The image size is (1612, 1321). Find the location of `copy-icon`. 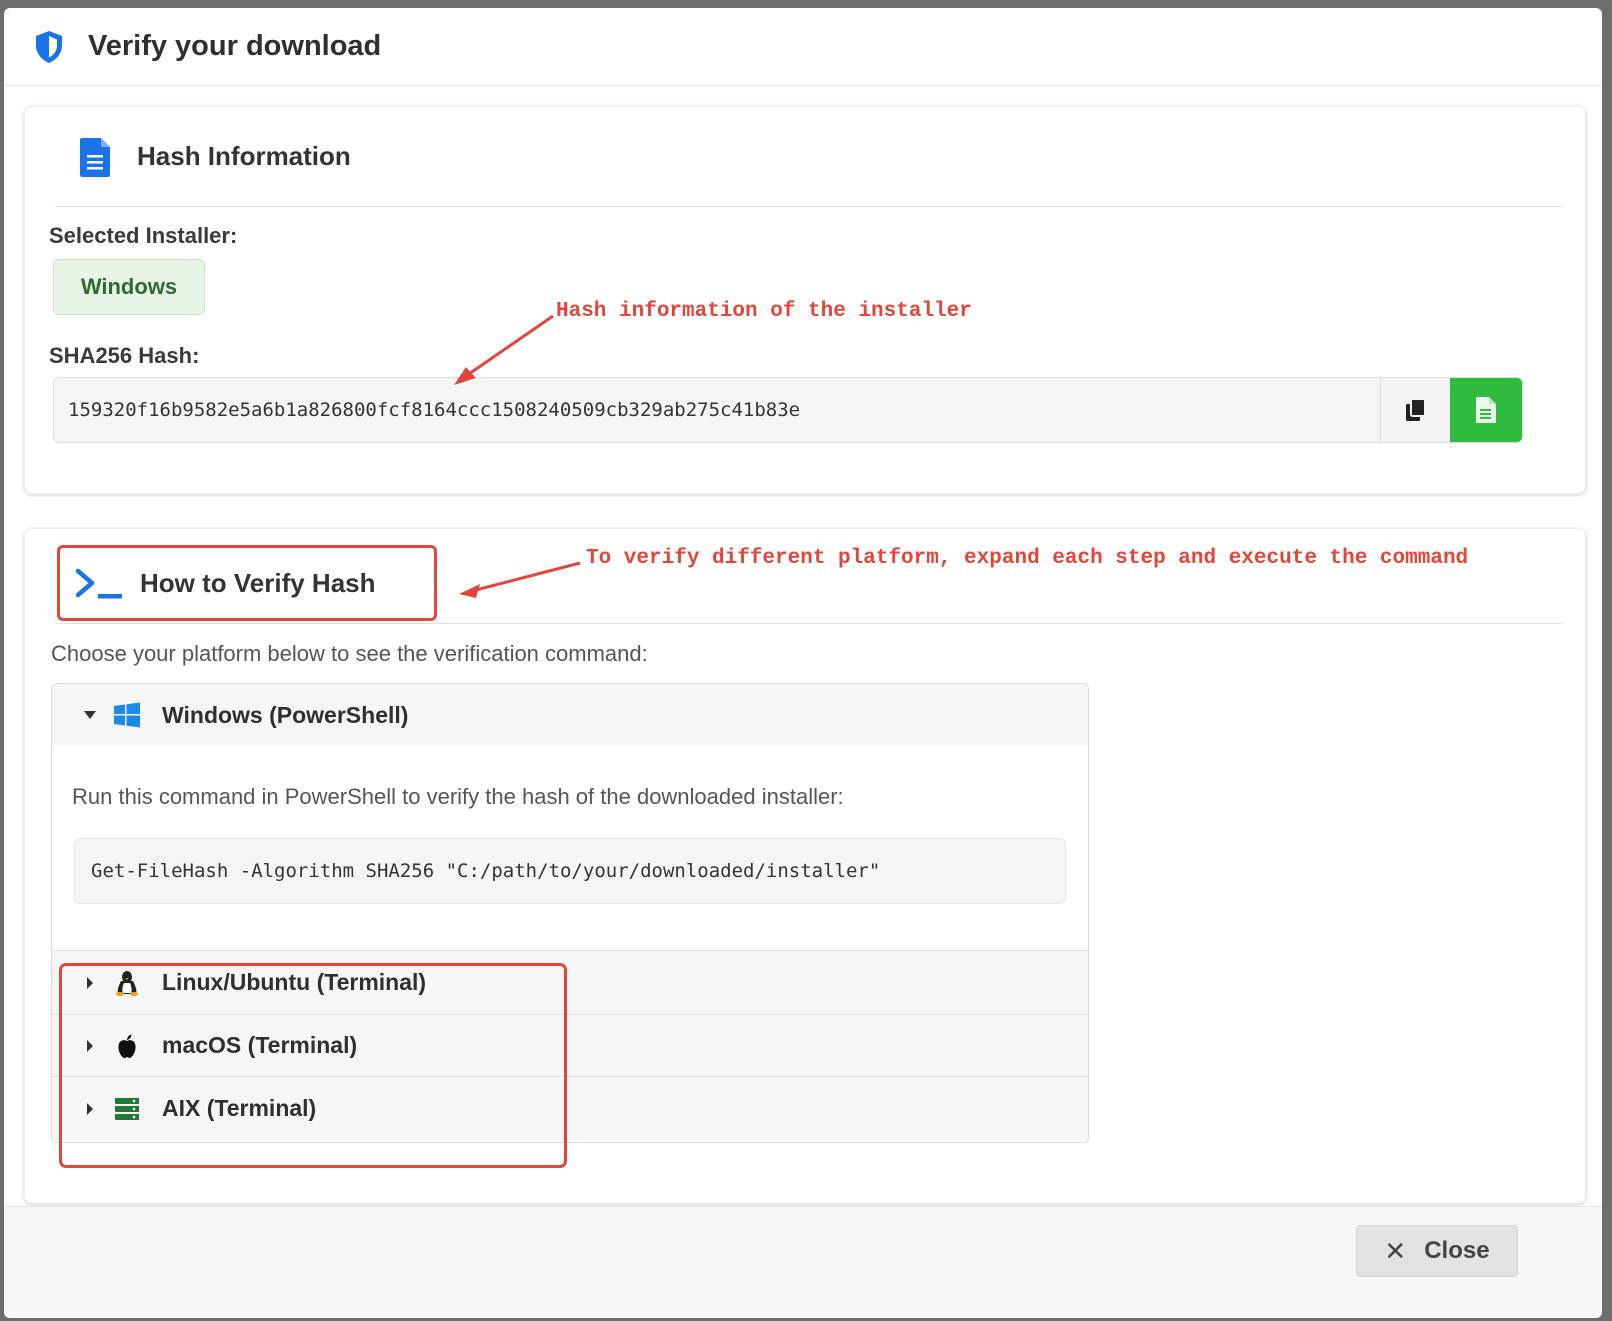

copy-icon is located at coordinates (1415, 409).